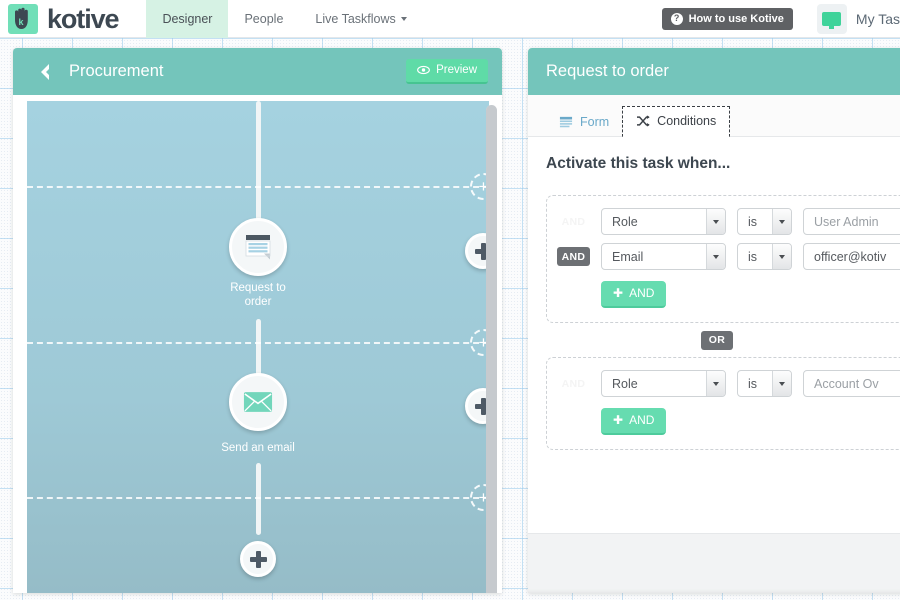 Image resolution: width=900 pixels, height=600 pixels. Describe the element at coordinates (424, 70) in the screenshot. I see `eye-icon` at that location.